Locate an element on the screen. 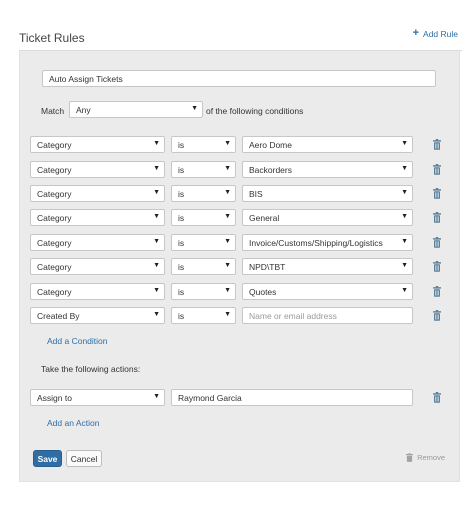 This screenshot has width=474, height=513. condition-value-select: Quotes ▼ is located at coordinates (327, 291).